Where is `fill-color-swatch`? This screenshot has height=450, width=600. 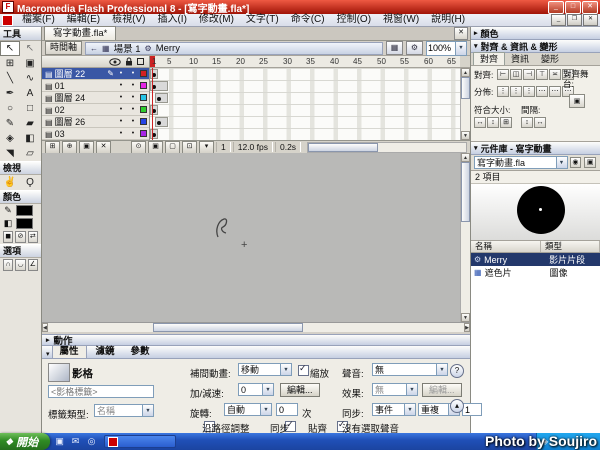
fill-color-swatch is located at coordinates (24, 223).